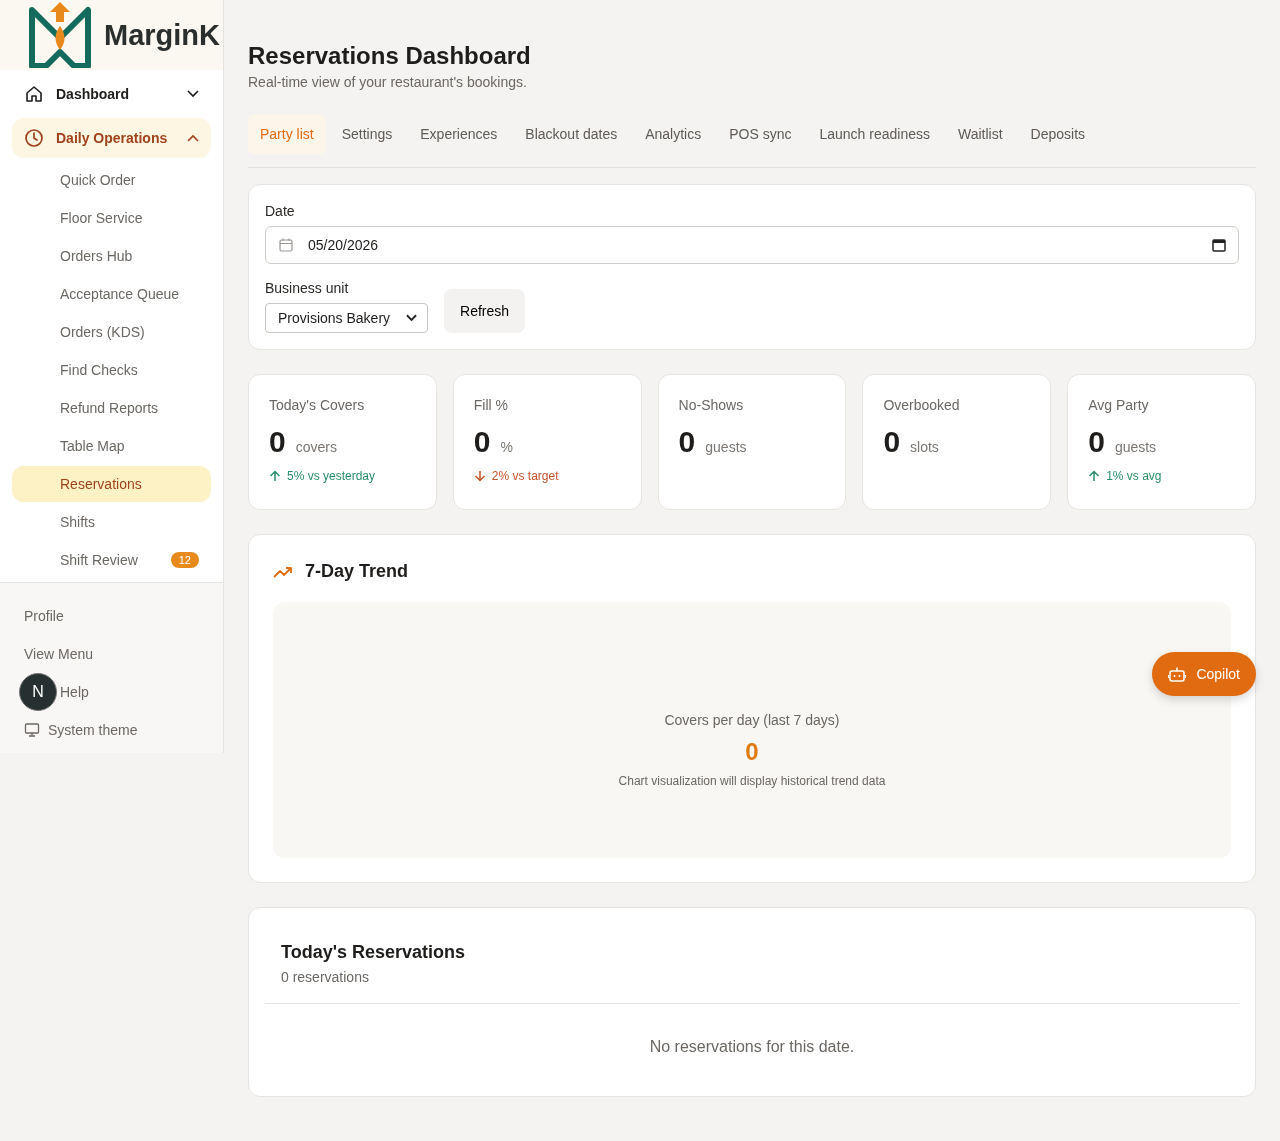 This screenshot has height=1141, width=1280. What do you see at coordinates (111, 94) in the screenshot?
I see `nav-group-item: Dashboard` at bounding box center [111, 94].